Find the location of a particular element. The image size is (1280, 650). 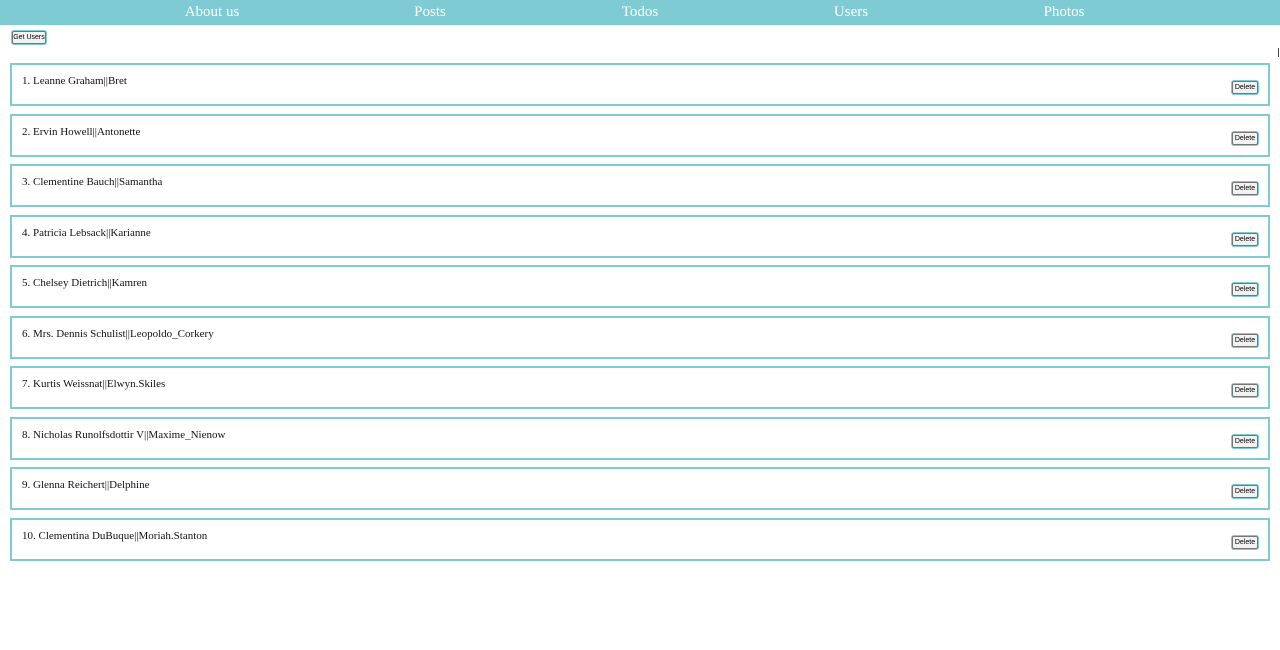

user-name-label: 7. Kurtis Weissnat||Elwyn.Skiles is located at coordinates (94, 384).